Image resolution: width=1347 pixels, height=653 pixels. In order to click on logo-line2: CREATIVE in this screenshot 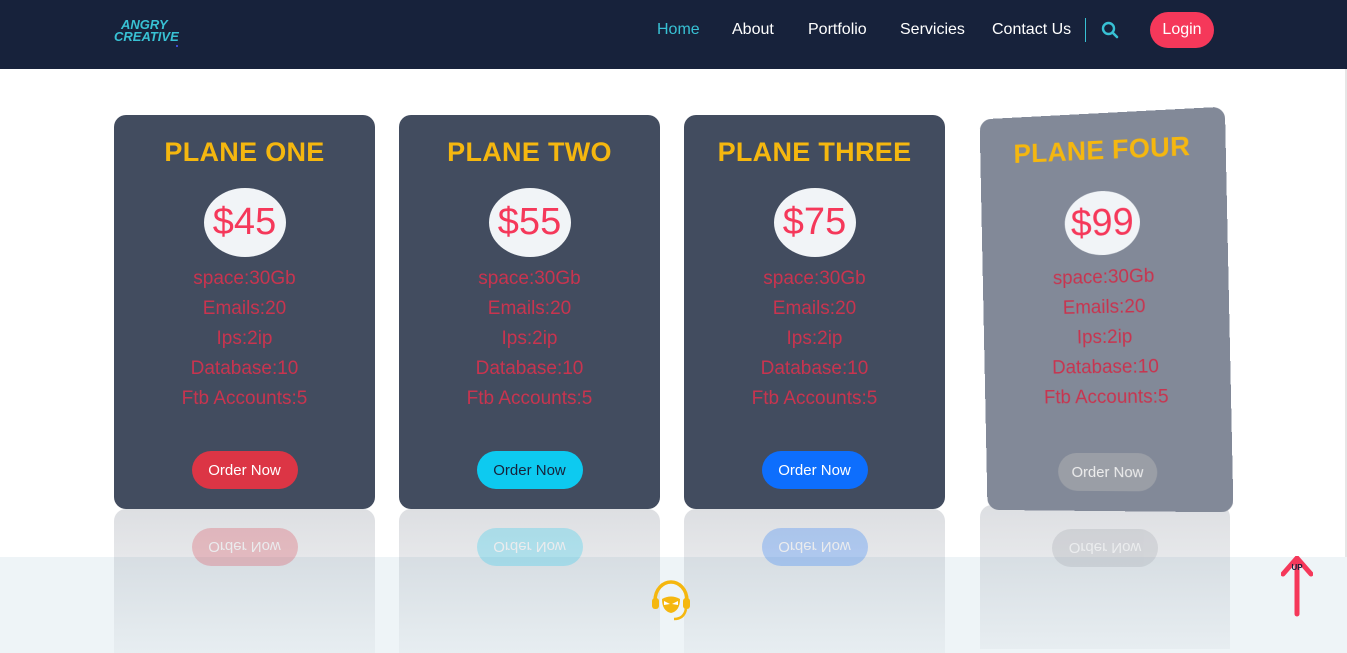, I will do `click(146, 36)`.